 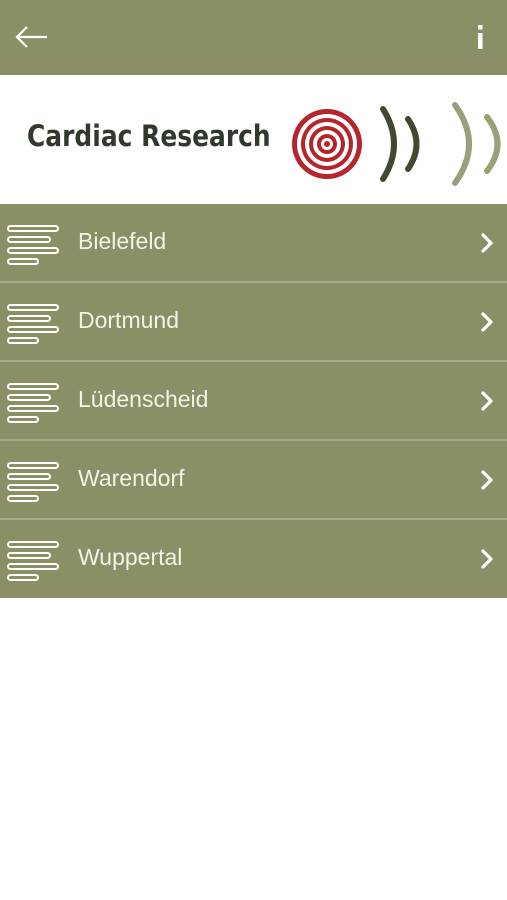 What do you see at coordinates (440, 144) in the screenshot?
I see `signal-waves-icon` at bounding box center [440, 144].